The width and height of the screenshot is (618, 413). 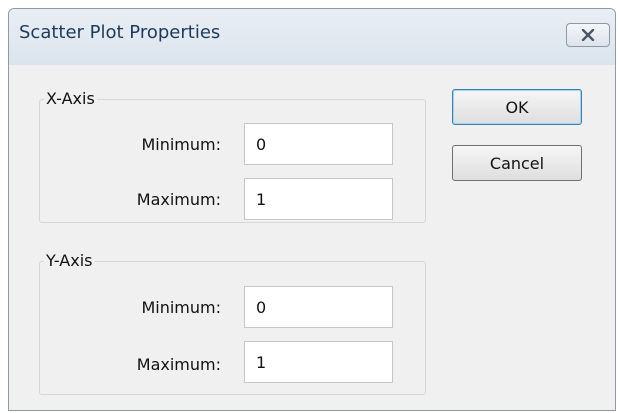 What do you see at coordinates (318, 307) in the screenshot?
I see `y-minimum-input` at bounding box center [318, 307].